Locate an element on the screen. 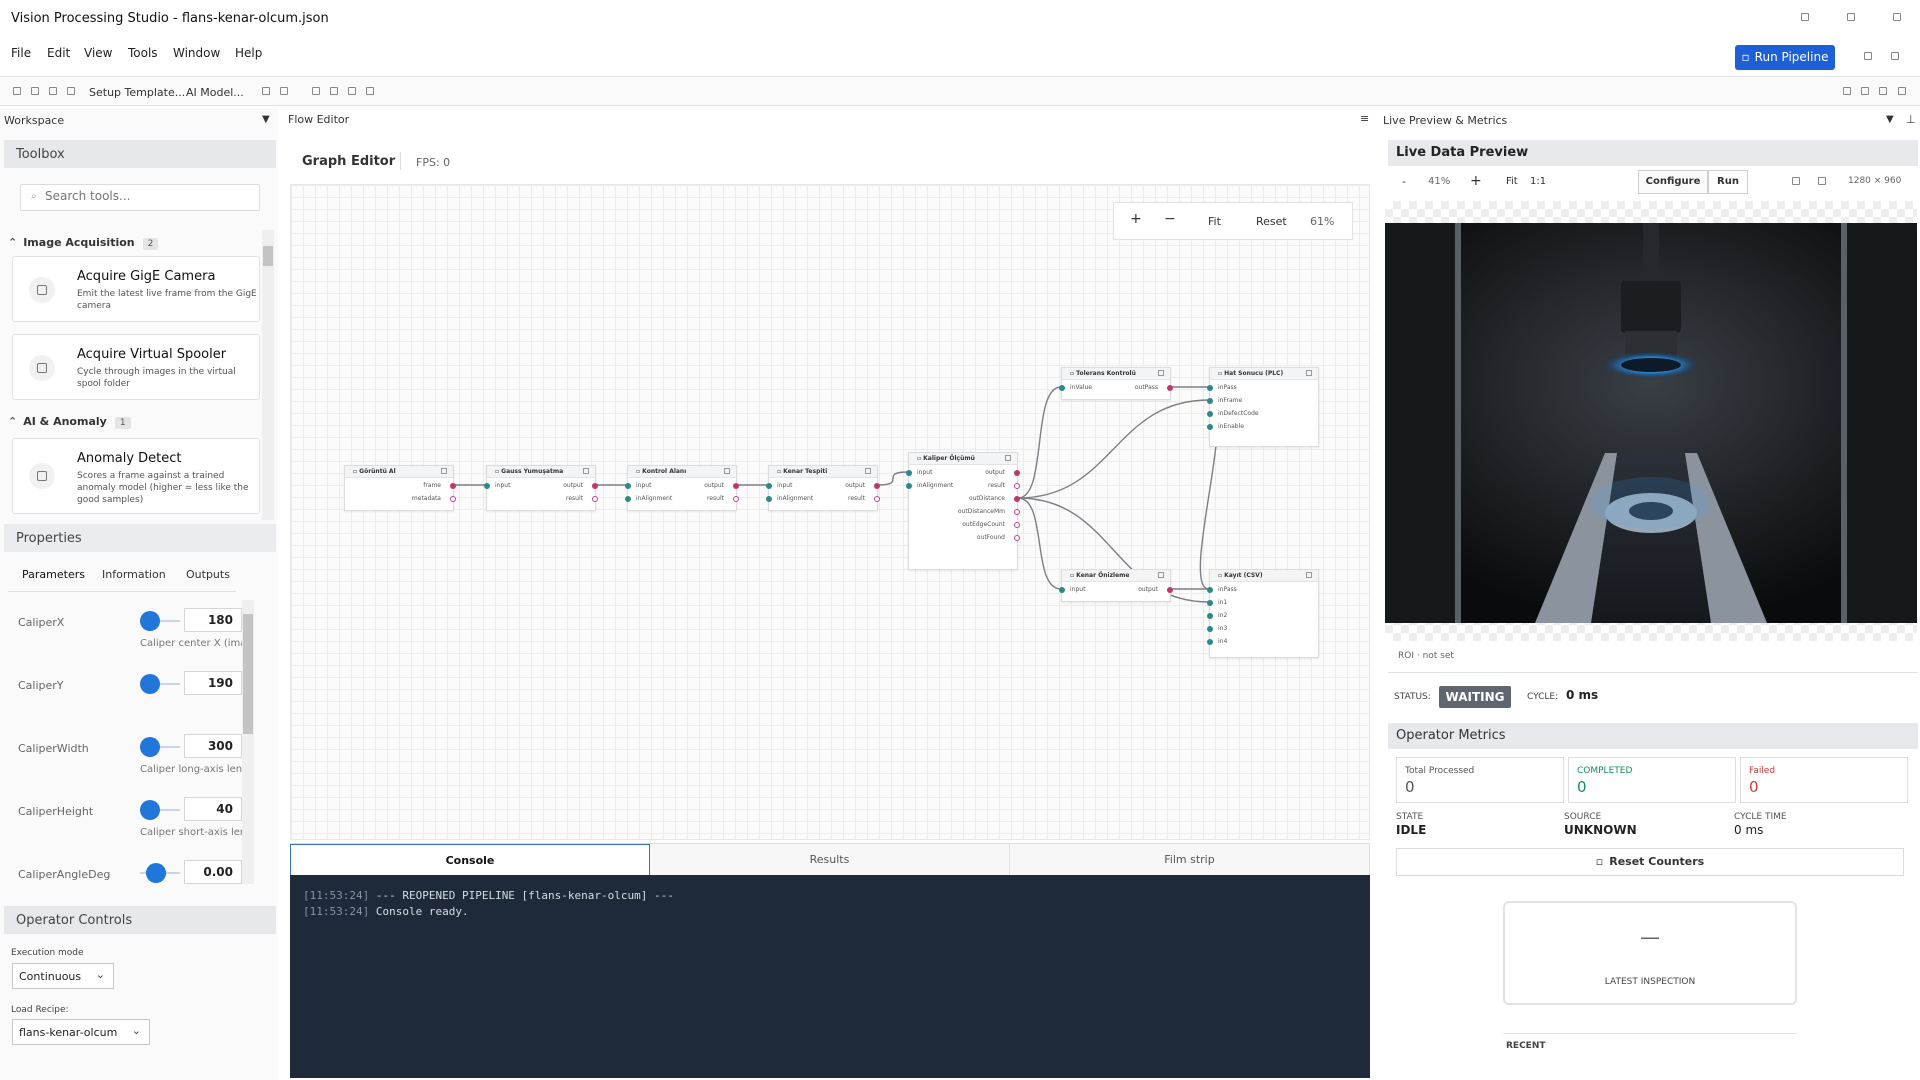  execution-mode-select: Continuous ⌄ is located at coordinates (63, 976).